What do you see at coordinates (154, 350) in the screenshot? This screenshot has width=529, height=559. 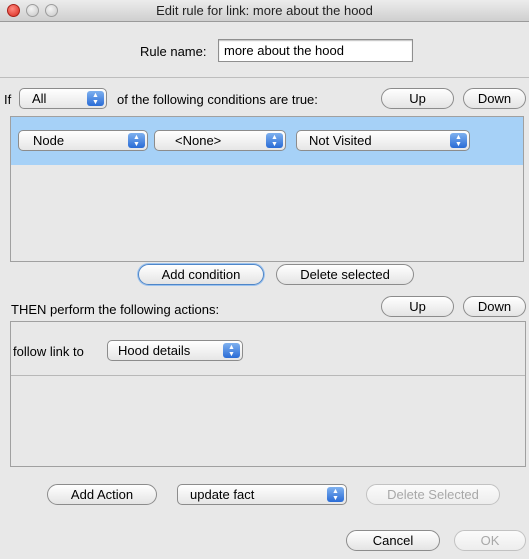 I see `action-target-value: Hood details` at bounding box center [154, 350].